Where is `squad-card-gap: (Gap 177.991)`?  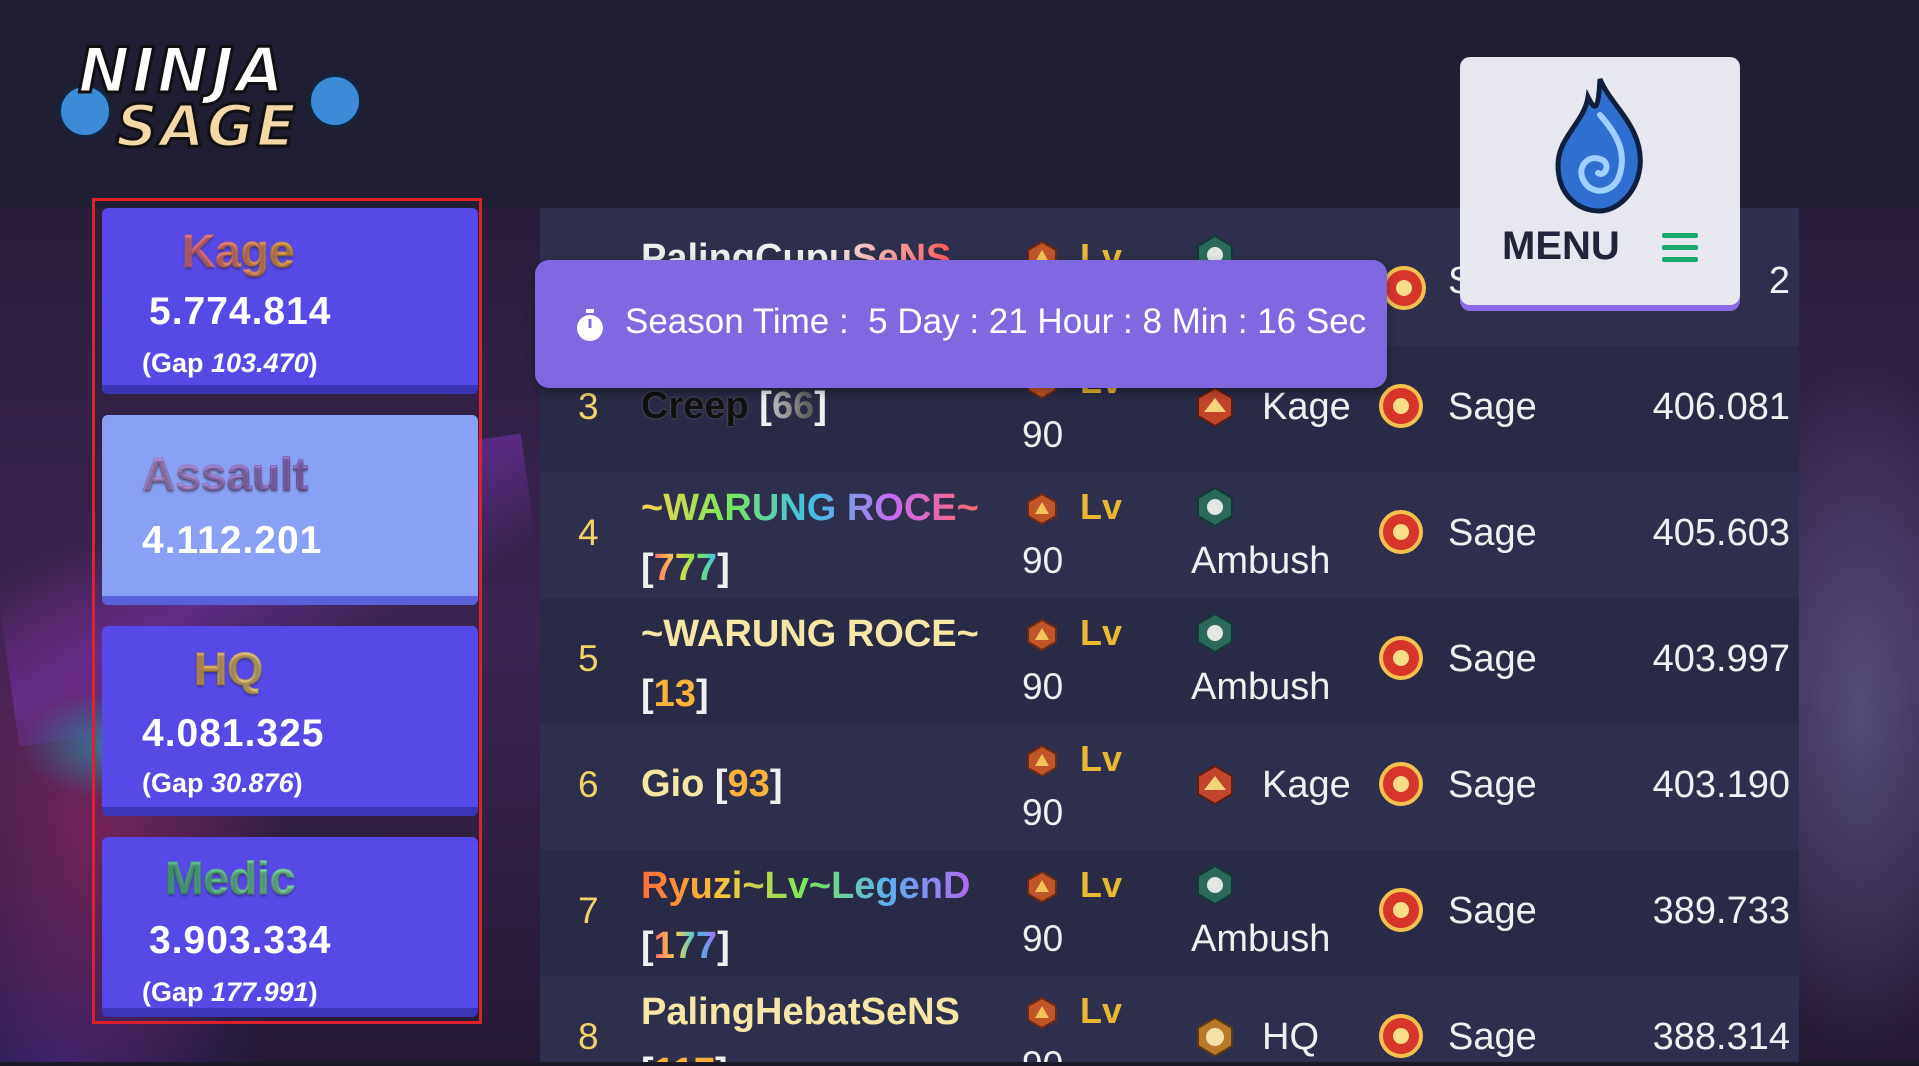 squad-card-gap: (Gap 177.991) is located at coordinates (230, 992).